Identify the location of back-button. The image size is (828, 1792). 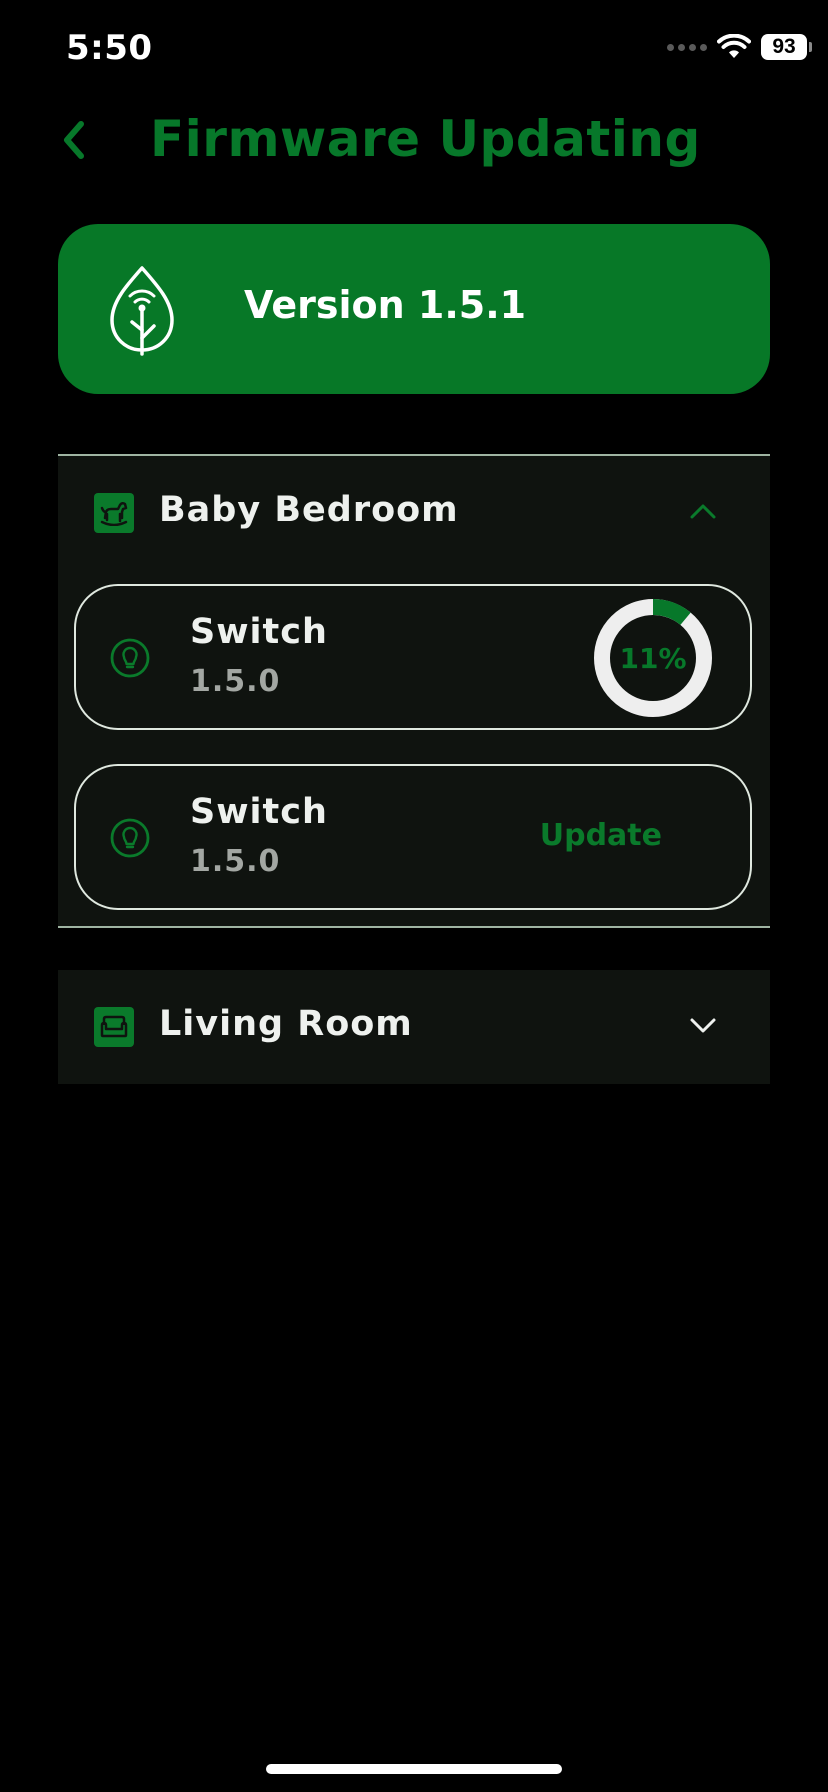
(74, 140).